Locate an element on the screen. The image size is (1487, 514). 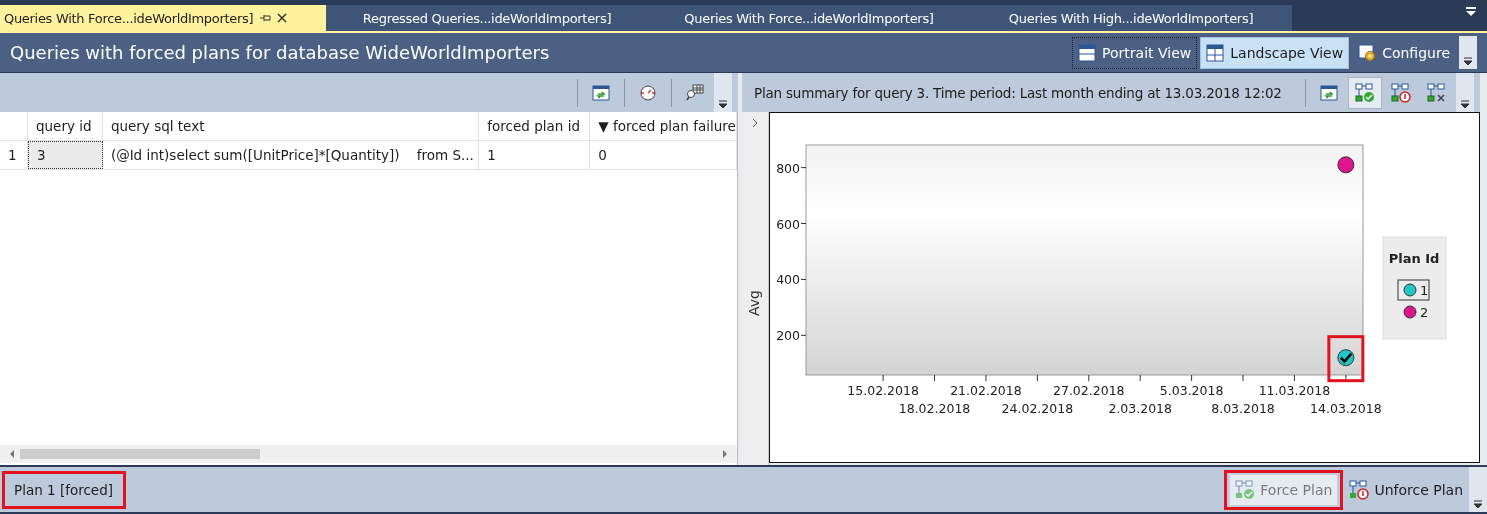
y-tick-label: 400 is located at coordinates (788, 280).